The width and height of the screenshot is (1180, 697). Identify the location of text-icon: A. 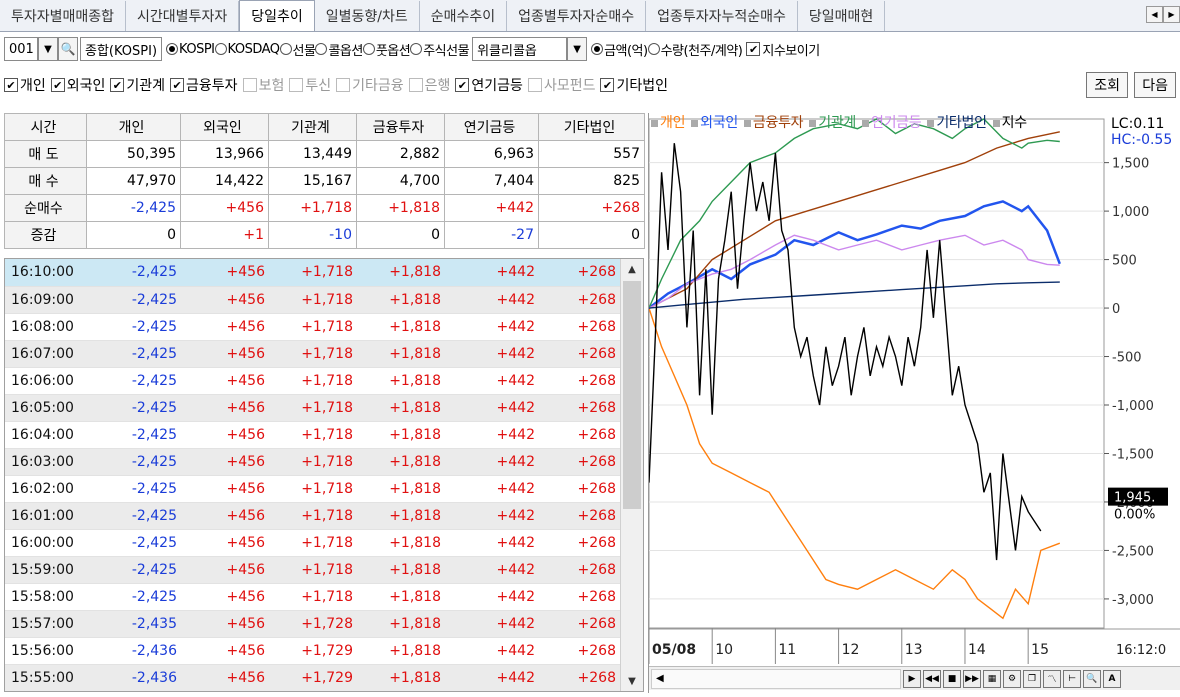
(1112, 678).